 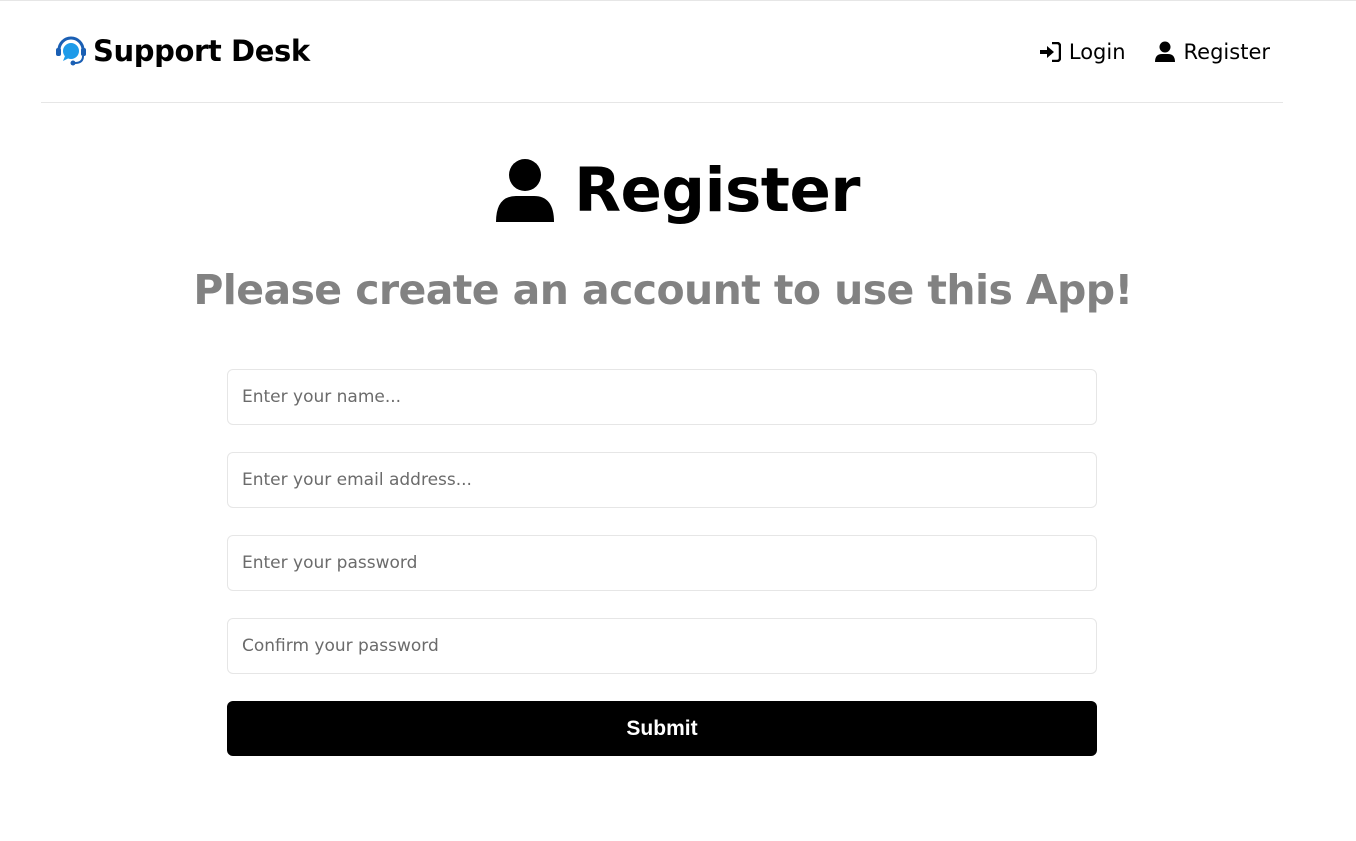 I want to click on confirm-password-input, so click(x=662, y=646).